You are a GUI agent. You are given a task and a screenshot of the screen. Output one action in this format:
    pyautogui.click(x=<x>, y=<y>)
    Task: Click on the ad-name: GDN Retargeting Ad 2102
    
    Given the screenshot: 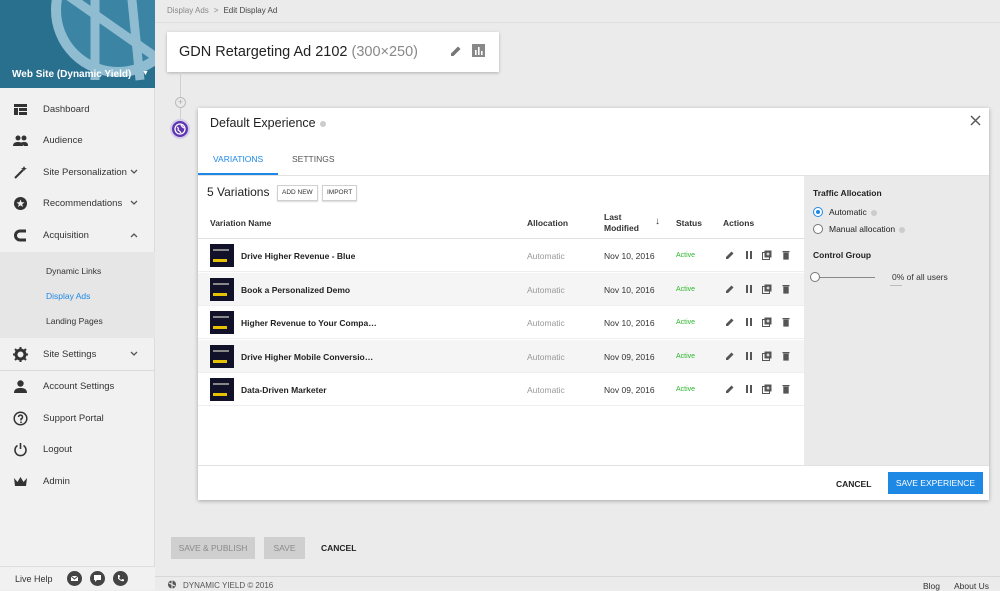 What is the action you would take?
    pyautogui.click(x=263, y=52)
    